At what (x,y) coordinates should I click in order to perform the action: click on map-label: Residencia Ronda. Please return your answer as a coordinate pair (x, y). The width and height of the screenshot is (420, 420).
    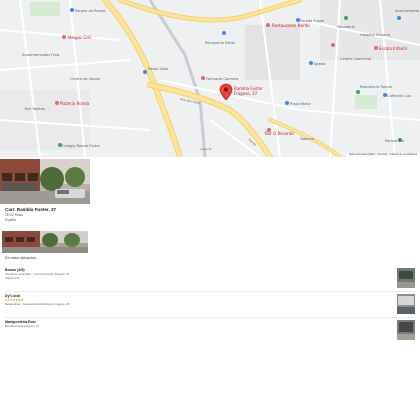
    Looking at the image, I should click on (376, 87).